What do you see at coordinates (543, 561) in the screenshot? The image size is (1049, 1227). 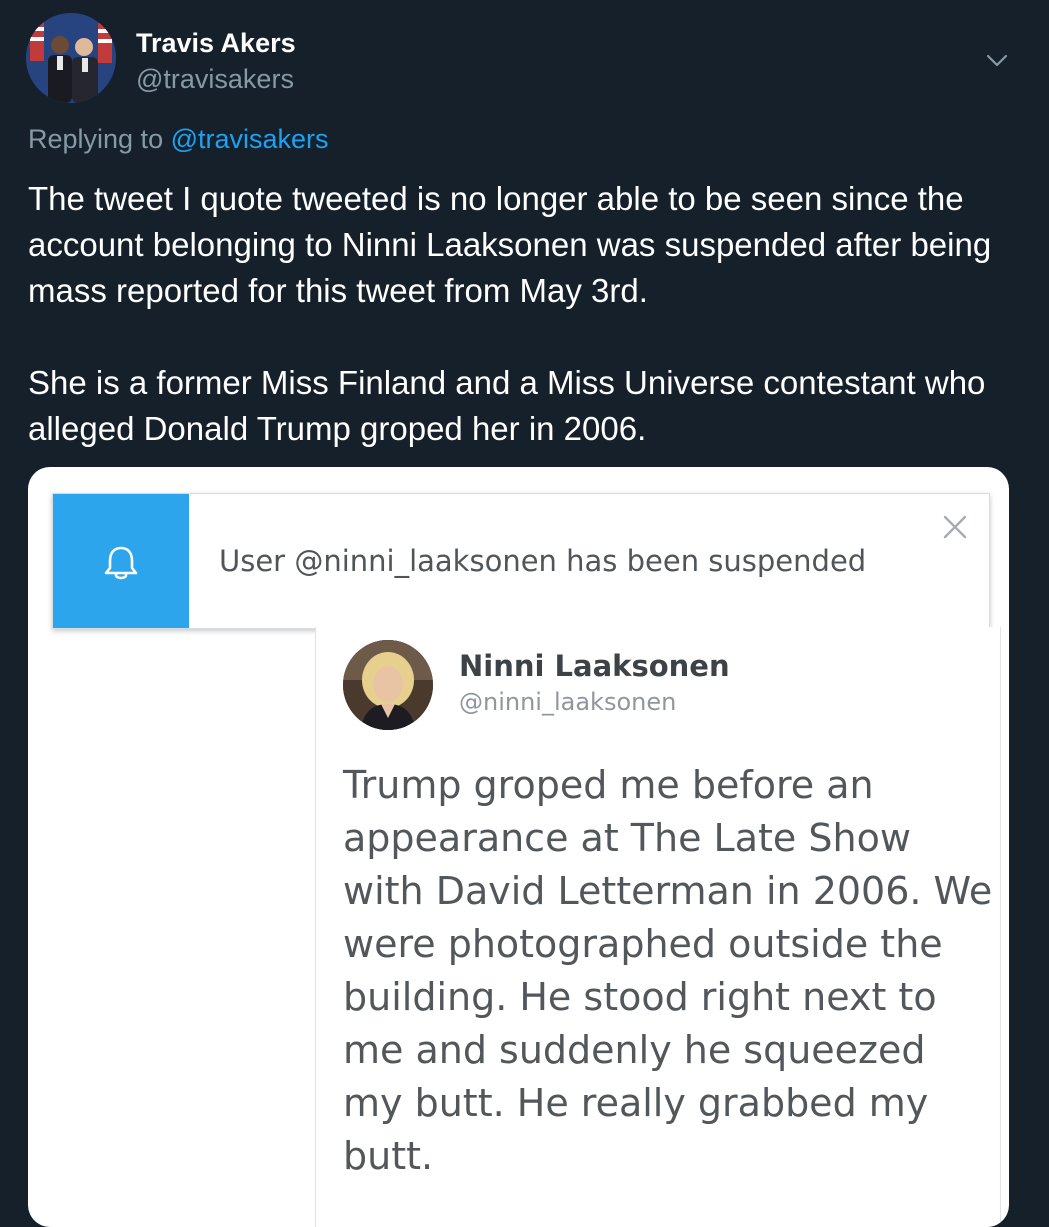 I see `suspended-notice-text: User @ninni_laaksonen has been suspended` at bounding box center [543, 561].